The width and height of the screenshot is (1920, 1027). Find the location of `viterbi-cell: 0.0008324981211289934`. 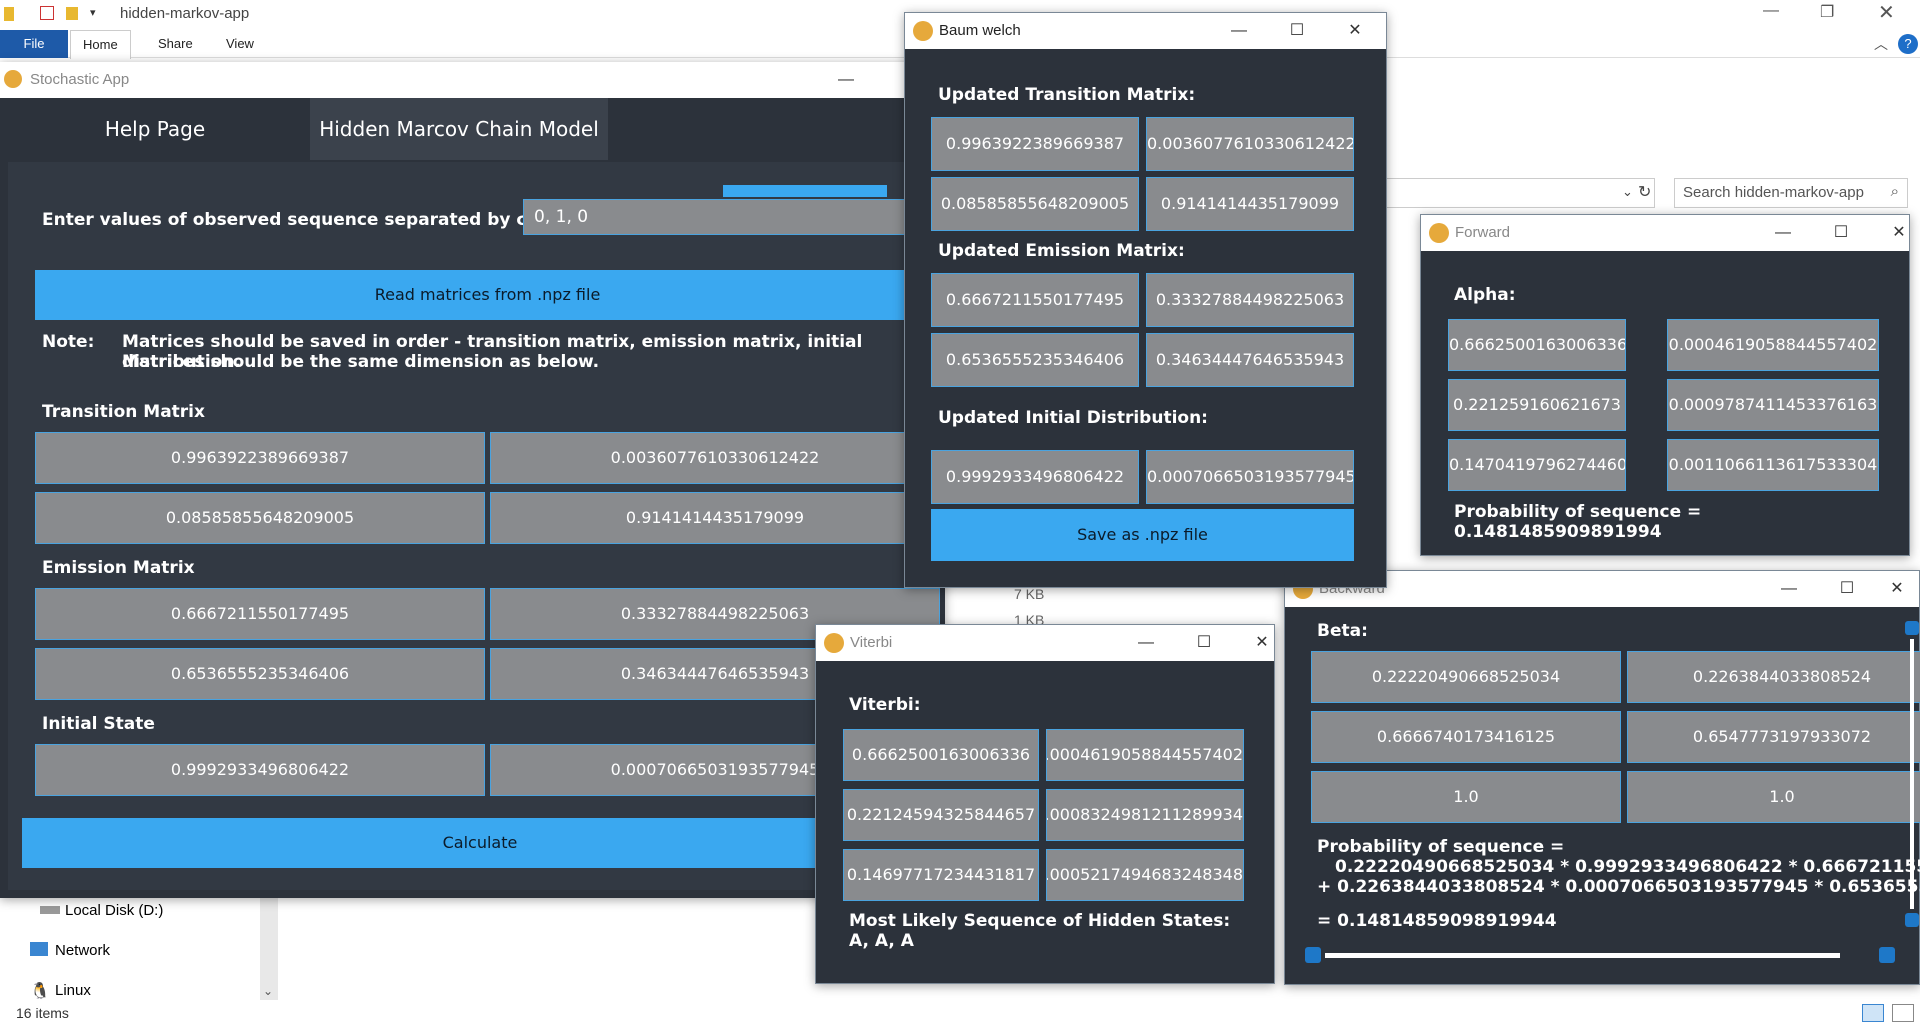

viterbi-cell: 0.0008324981211289934 is located at coordinates (1145, 815).